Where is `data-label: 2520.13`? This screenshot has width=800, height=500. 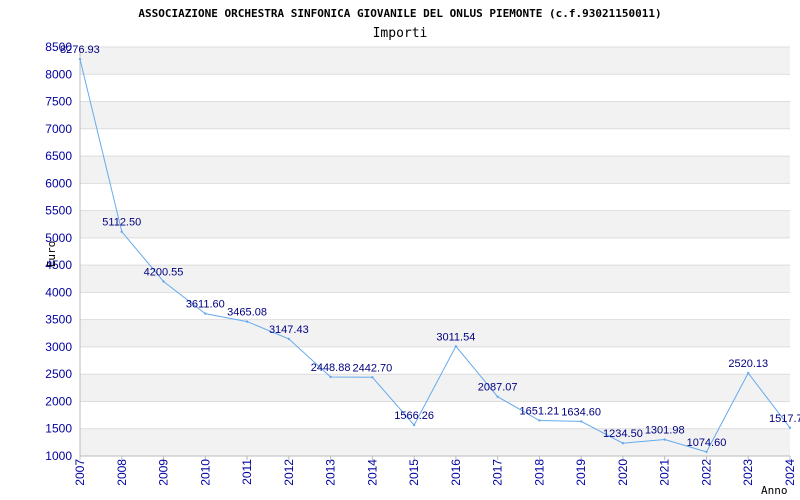
data-label: 2520.13 is located at coordinates (748, 364).